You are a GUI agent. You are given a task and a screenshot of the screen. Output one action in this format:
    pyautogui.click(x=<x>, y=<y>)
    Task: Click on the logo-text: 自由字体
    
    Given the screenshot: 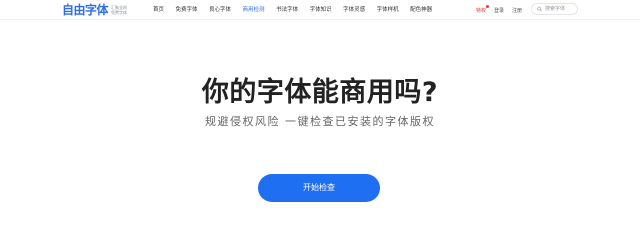 What is the action you would take?
    pyautogui.click(x=85, y=10)
    